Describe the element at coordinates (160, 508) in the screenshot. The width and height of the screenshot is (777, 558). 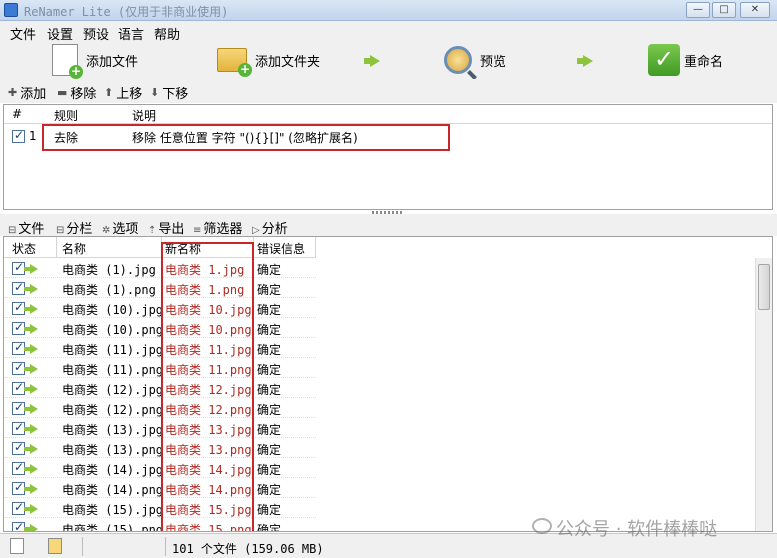
I see `file-row: 电商类 (15).jpg电商类 15.jpg确定` at that location.